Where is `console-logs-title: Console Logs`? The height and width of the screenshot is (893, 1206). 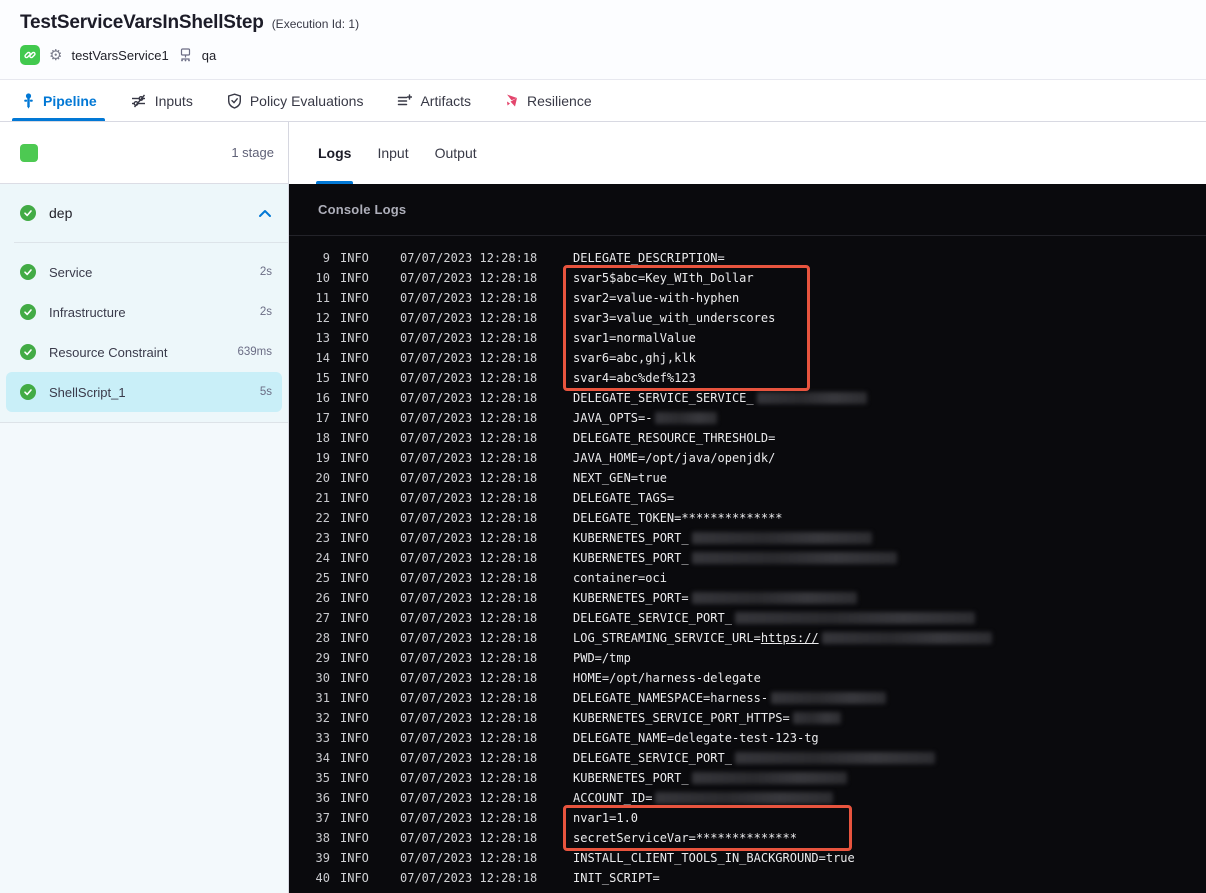
console-logs-title: Console Logs is located at coordinates (362, 209).